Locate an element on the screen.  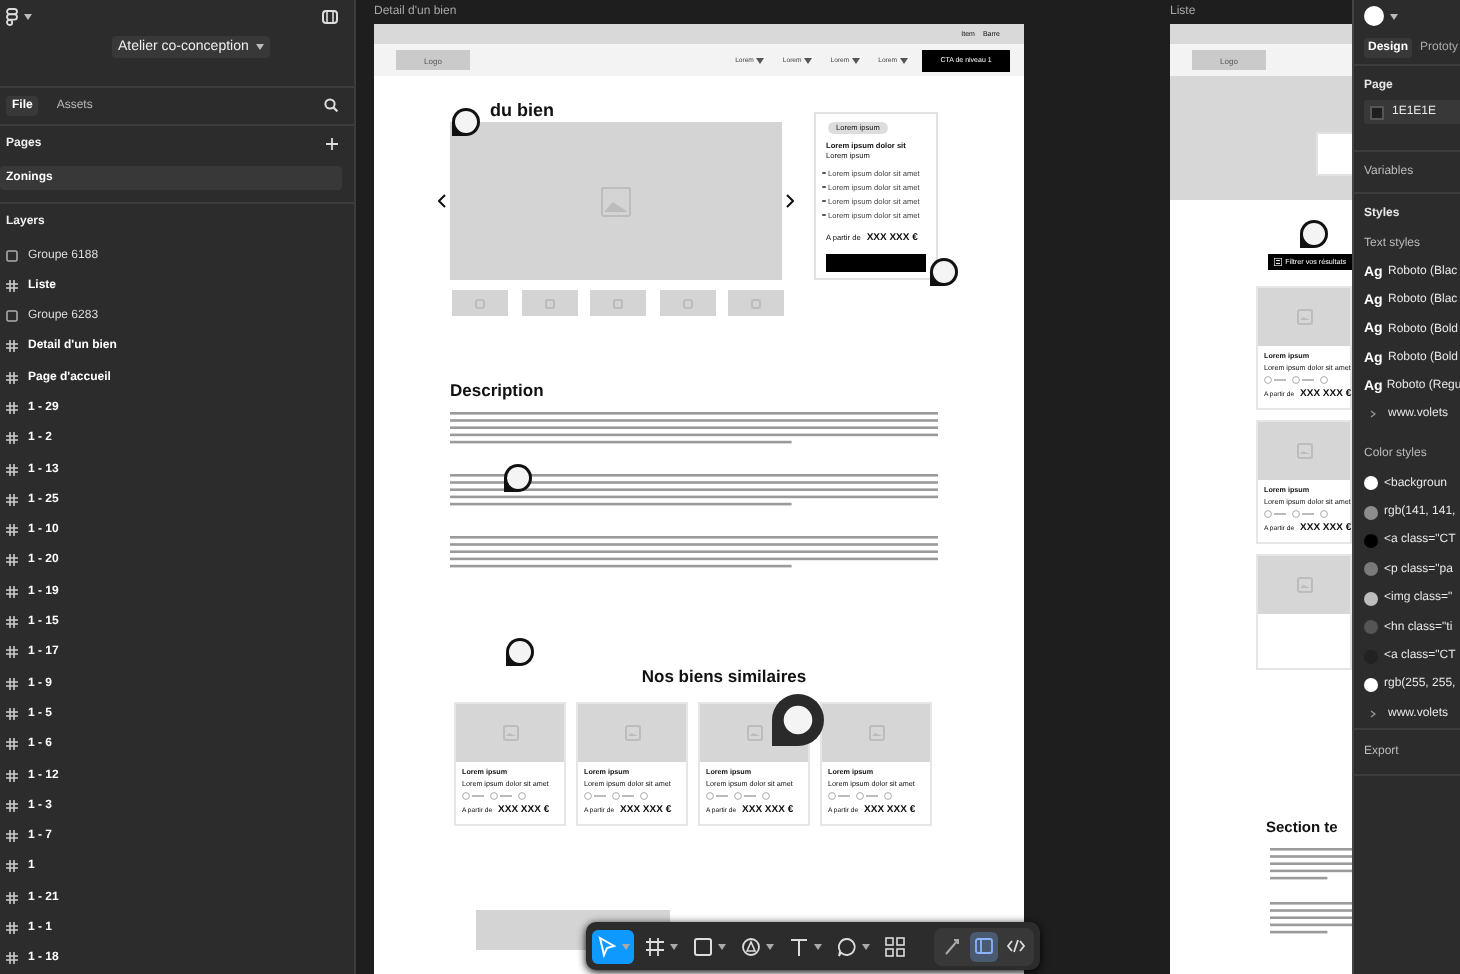
section-heading: Description is located at coordinates (498, 391).